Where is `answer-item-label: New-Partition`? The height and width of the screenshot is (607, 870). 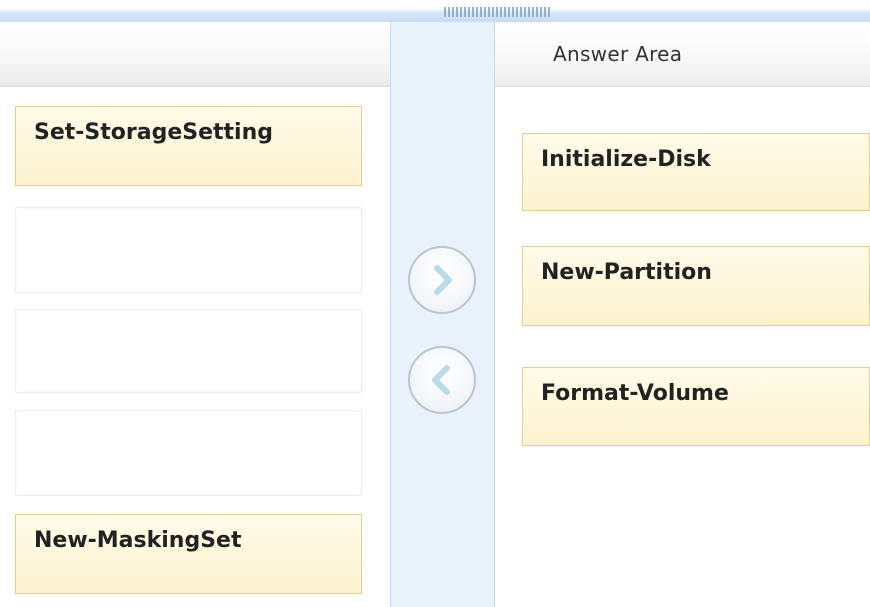
answer-item-label: New-Partition is located at coordinates (626, 272).